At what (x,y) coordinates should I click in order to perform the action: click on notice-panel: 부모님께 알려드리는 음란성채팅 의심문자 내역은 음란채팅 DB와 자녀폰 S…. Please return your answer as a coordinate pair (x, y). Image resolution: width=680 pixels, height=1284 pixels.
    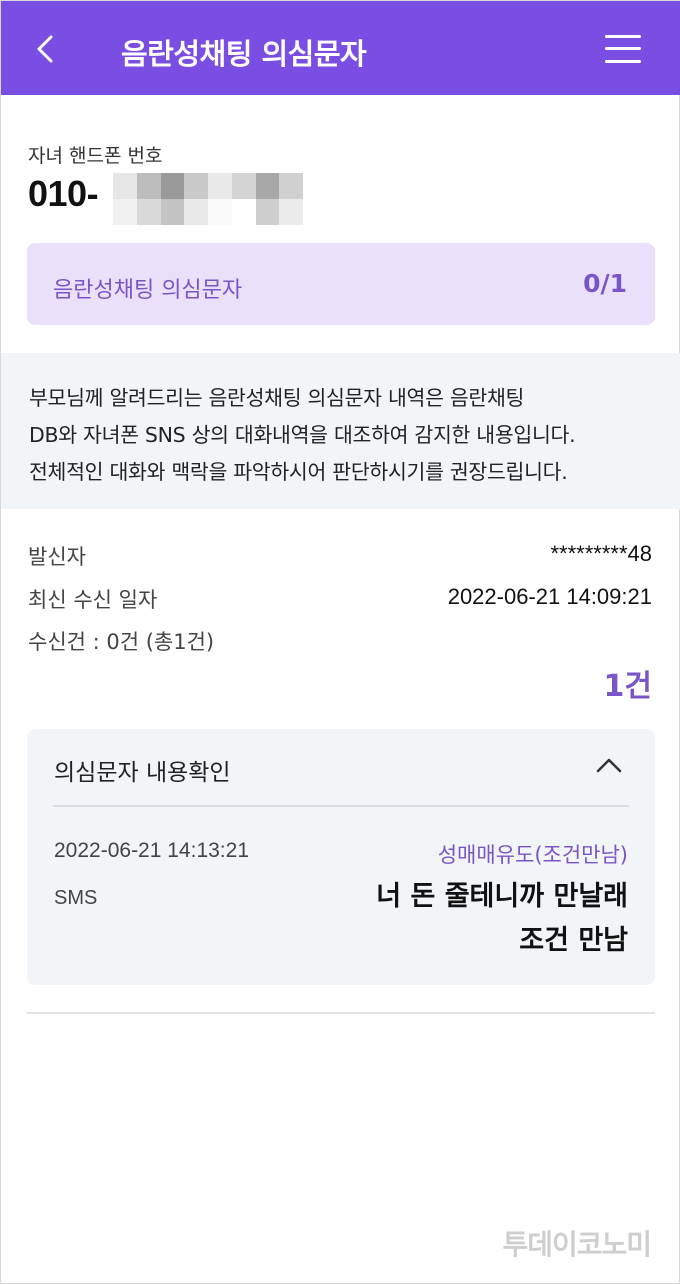
    Looking at the image, I should click on (340, 431).